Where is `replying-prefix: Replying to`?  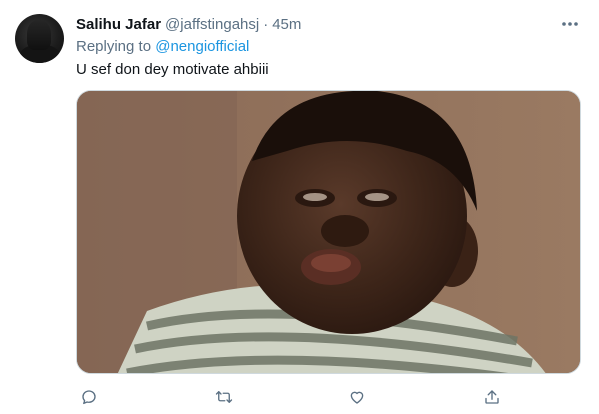
replying-prefix: Replying to is located at coordinates (114, 46).